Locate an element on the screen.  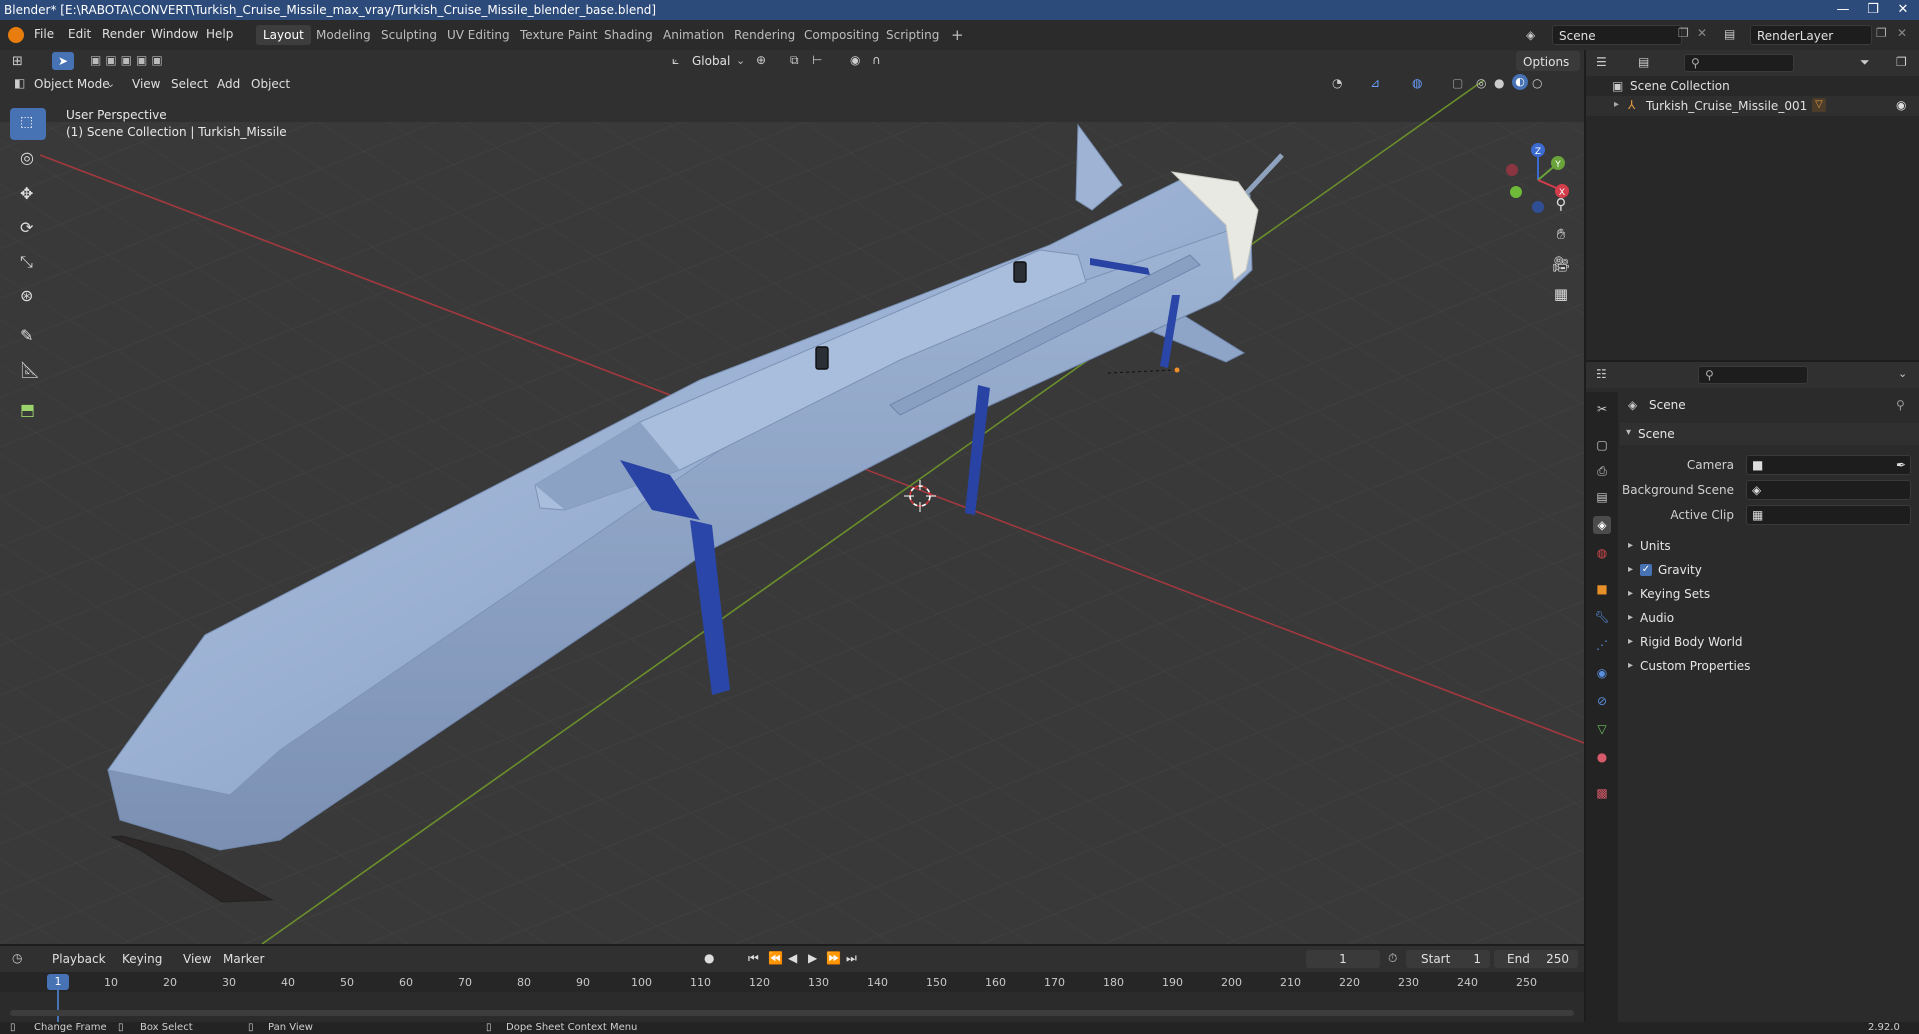
stopwatch-icon: ⏱ is located at coordinates (1392, 958).